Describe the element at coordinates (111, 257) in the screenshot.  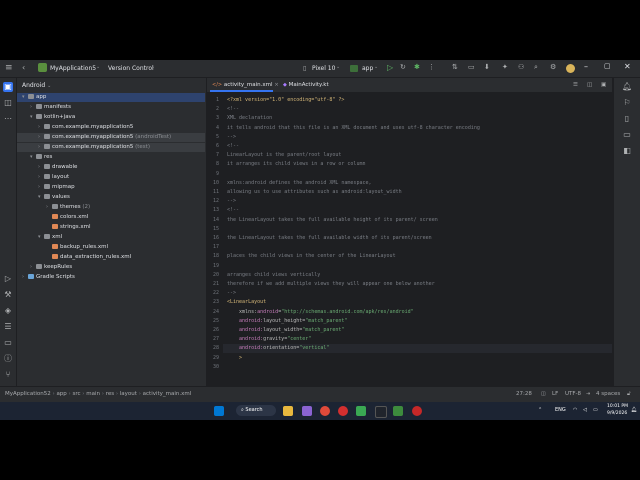
I see `tree-item: data_extraction_rules.xml` at that location.